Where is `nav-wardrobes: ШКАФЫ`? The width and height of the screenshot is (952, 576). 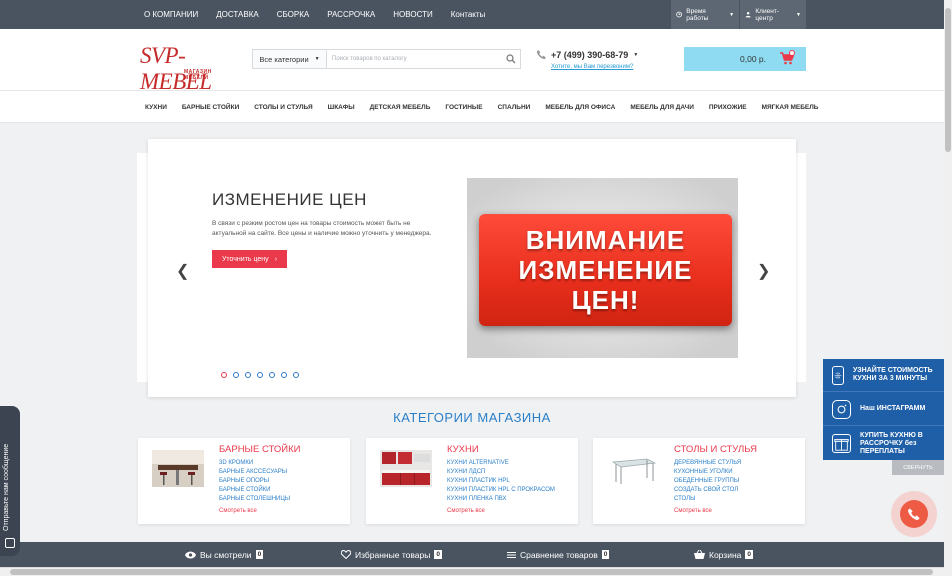
nav-wardrobes: ШКАФЫ is located at coordinates (341, 107).